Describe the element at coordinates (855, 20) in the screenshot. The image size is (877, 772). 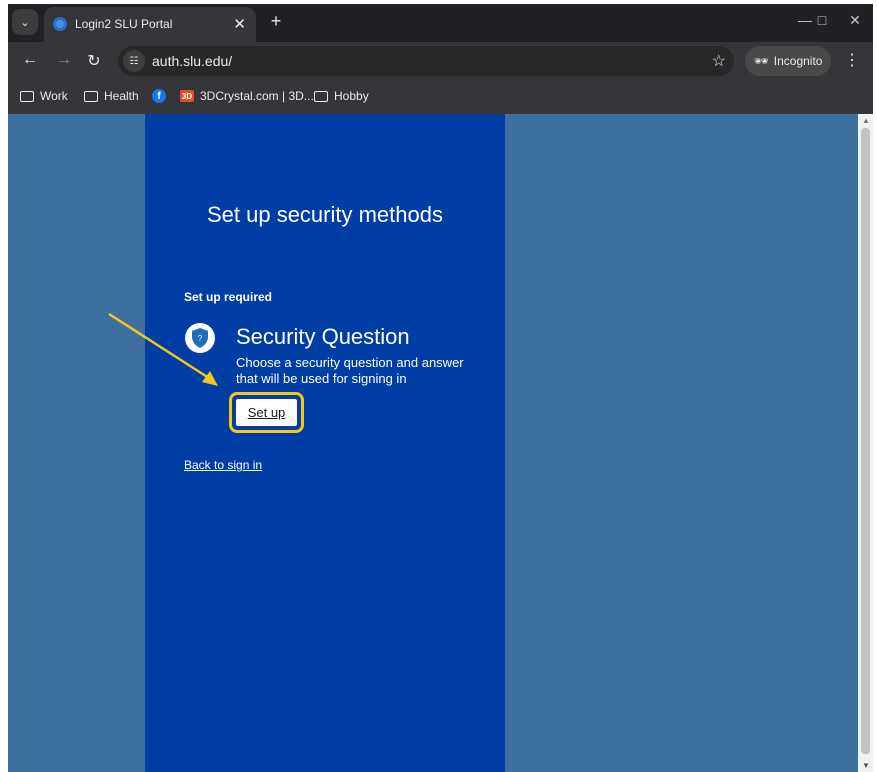
I see `close-window-button: ✕` at that location.